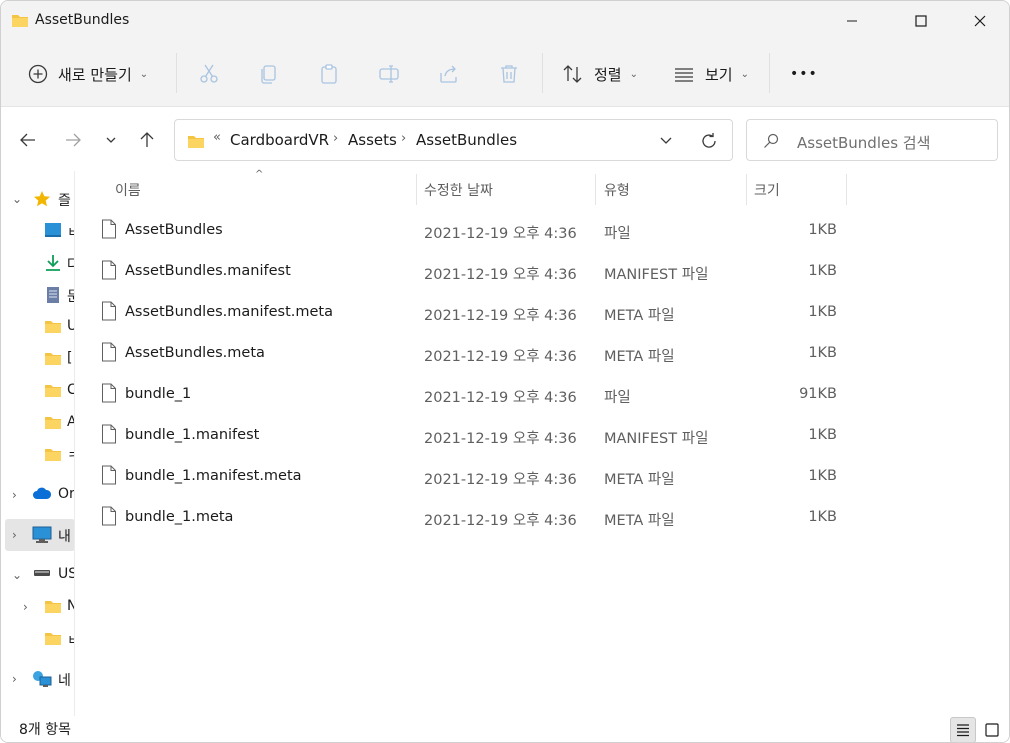  I want to click on window-title: AssetBundles, so click(82, 20).